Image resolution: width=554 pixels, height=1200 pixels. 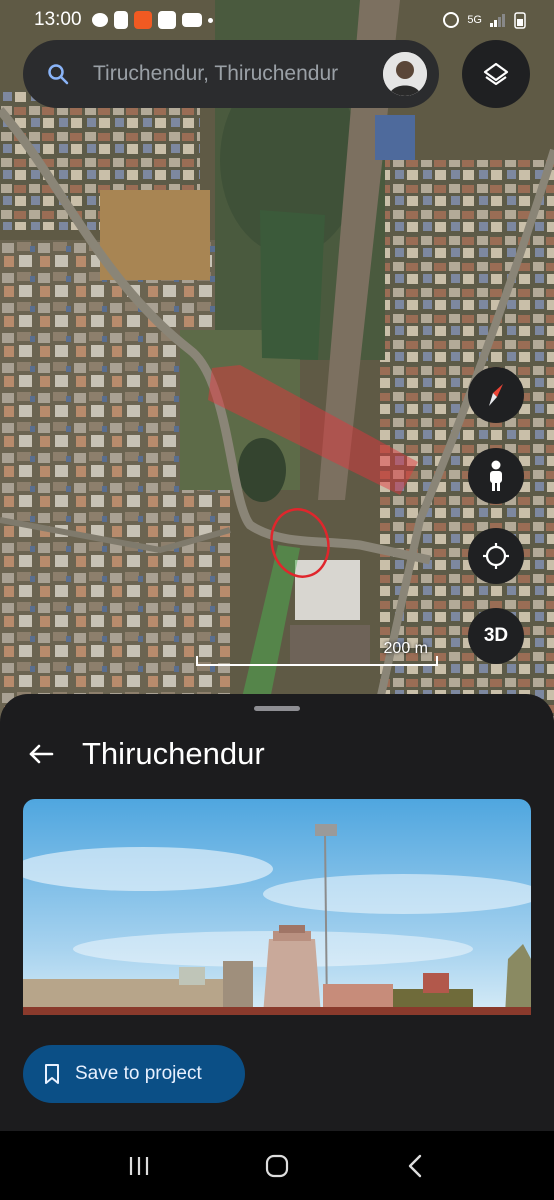 I want to click on map-scale: 200 m, so click(x=317, y=655).